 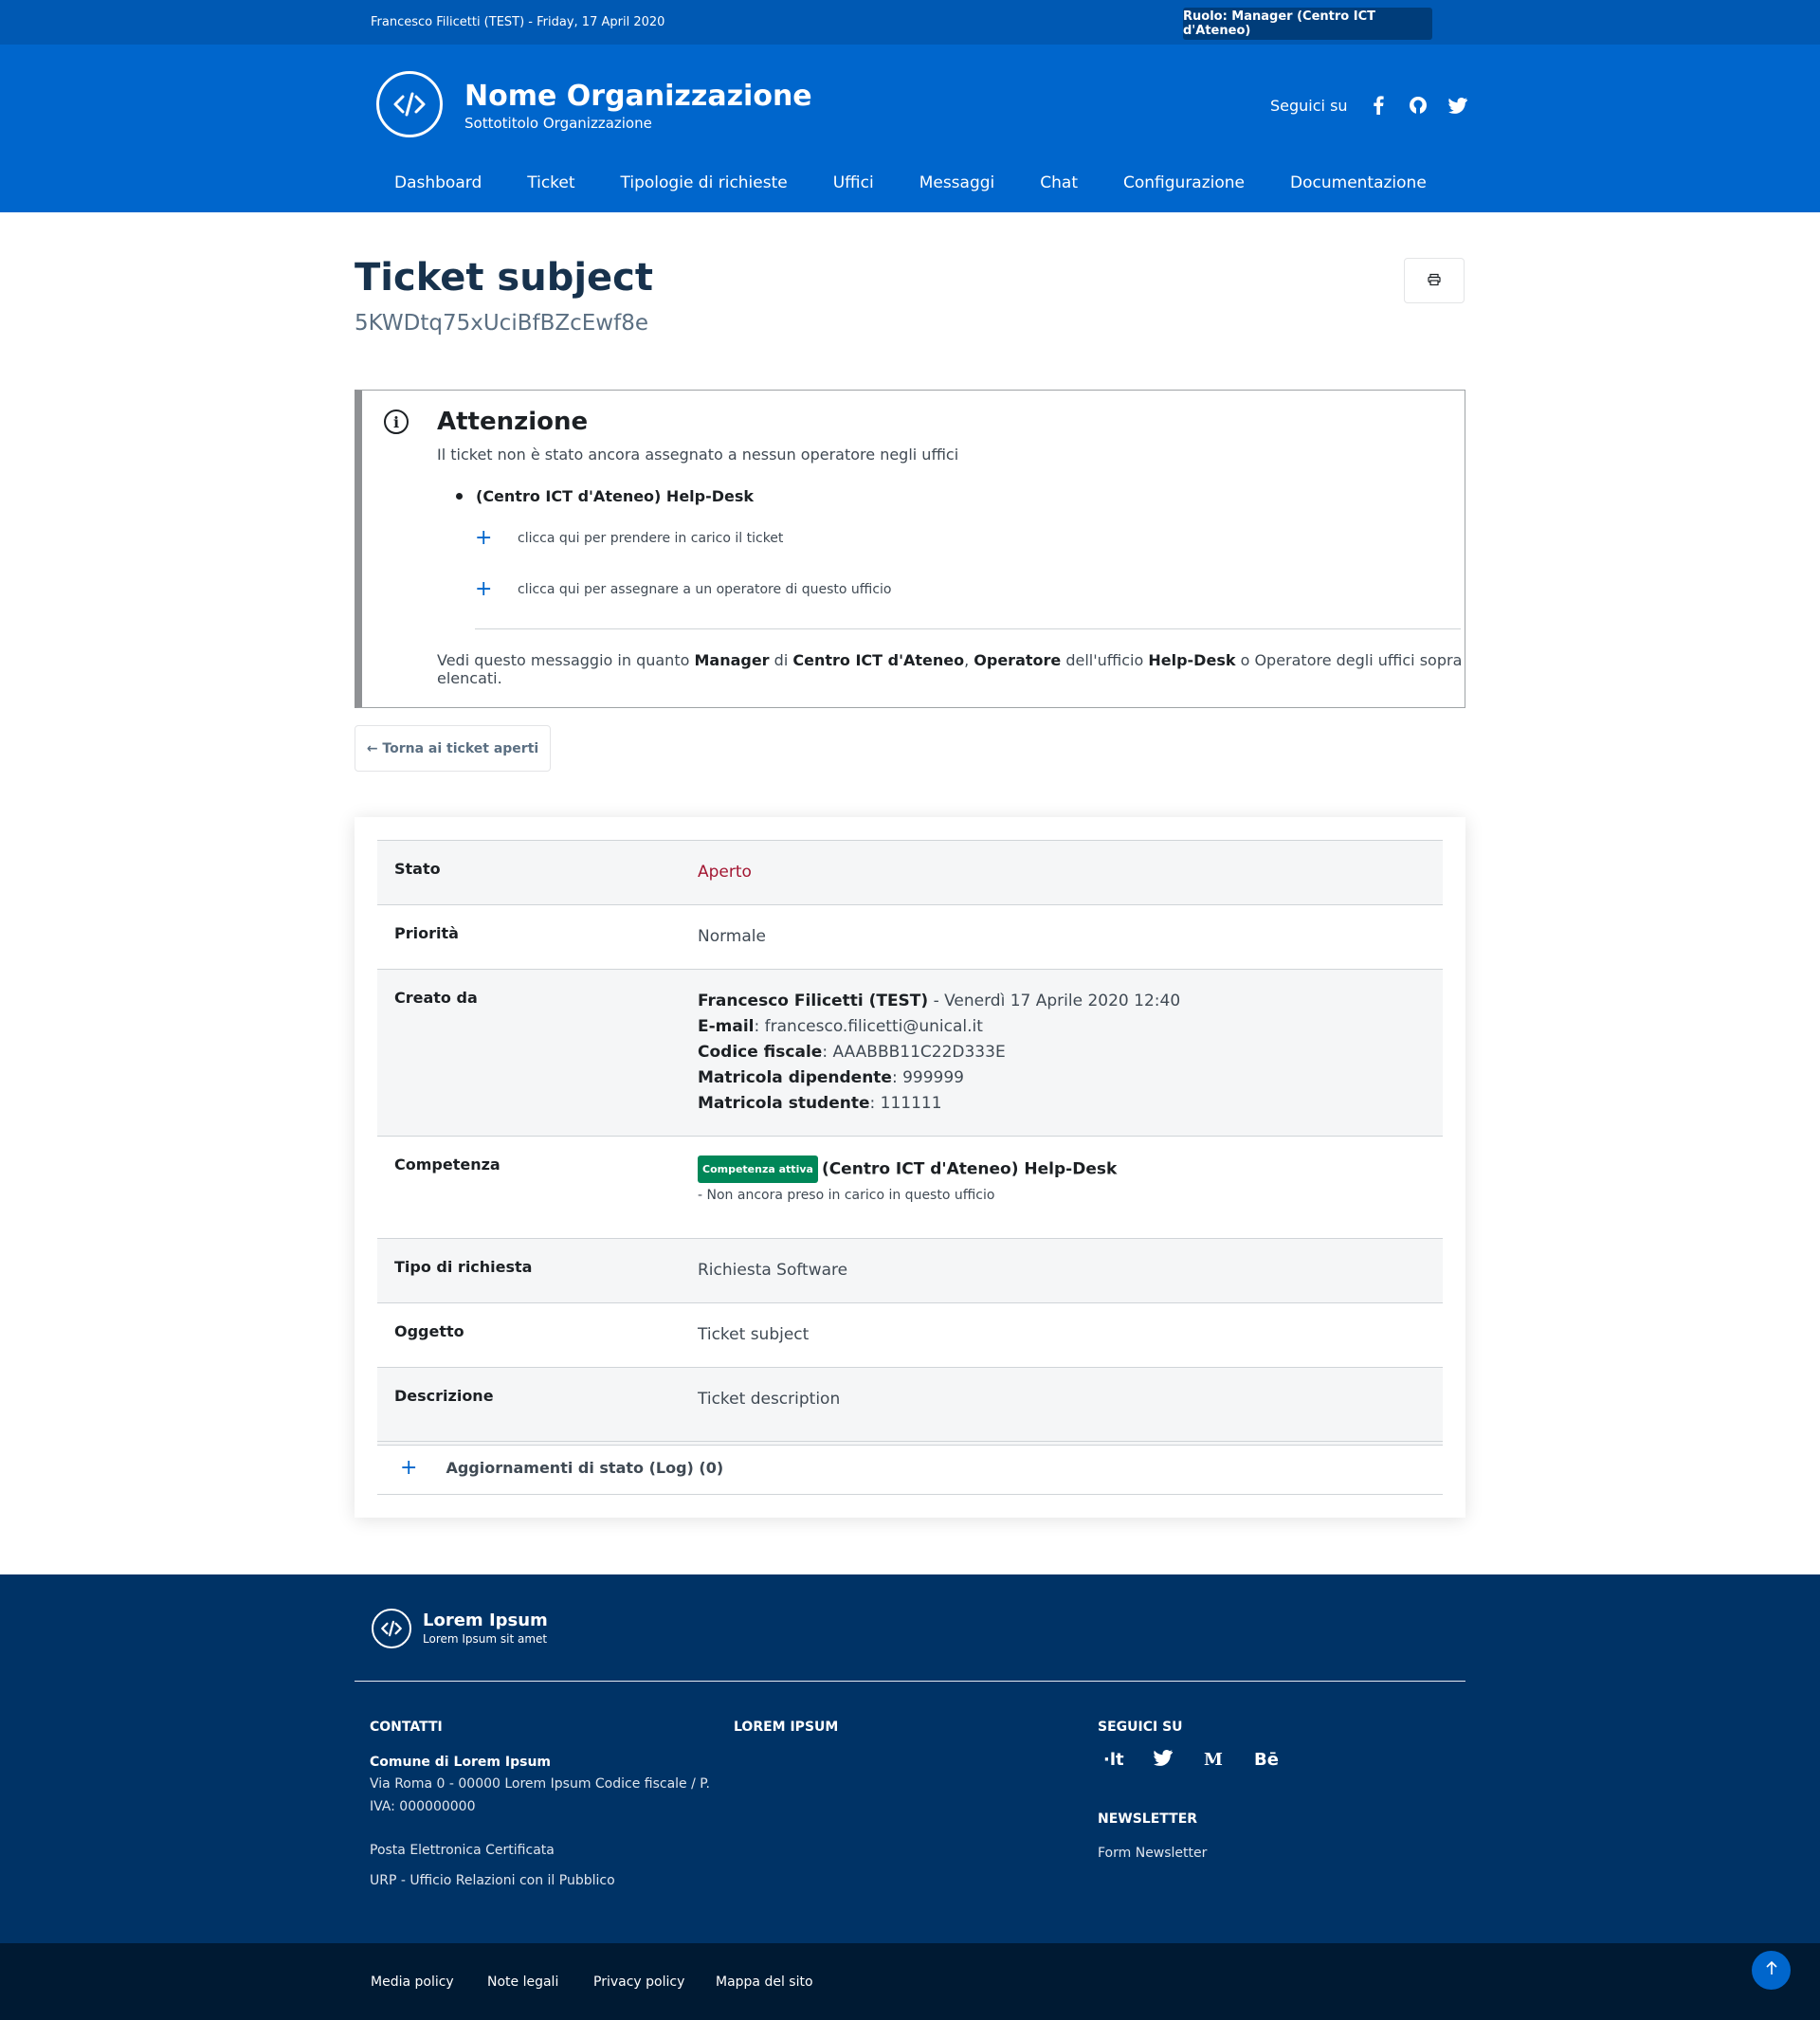 I want to click on office-name: (Centro ICT d'Ateneo) Help-Desk, so click(x=615, y=496).